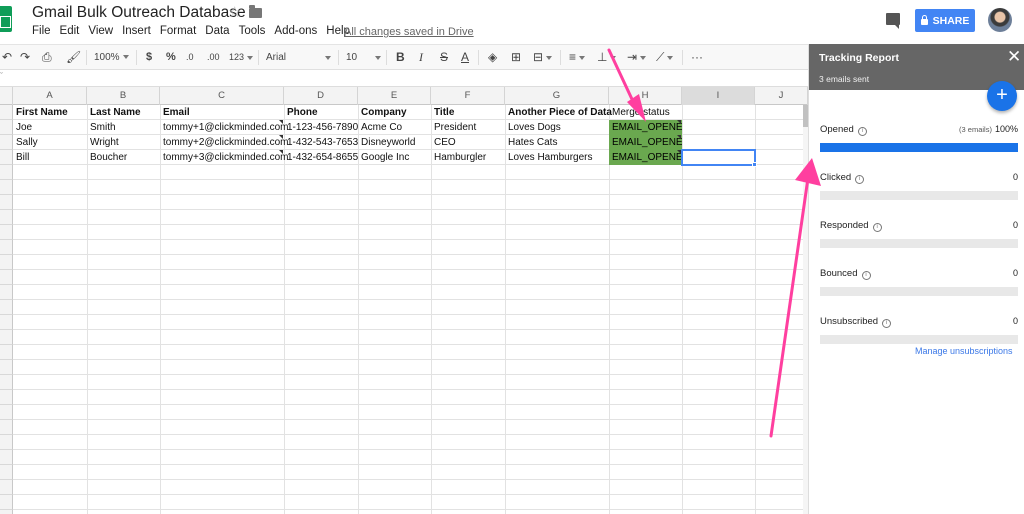  I want to click on table-cell: 1-123-456-7890, so click(321, 127).